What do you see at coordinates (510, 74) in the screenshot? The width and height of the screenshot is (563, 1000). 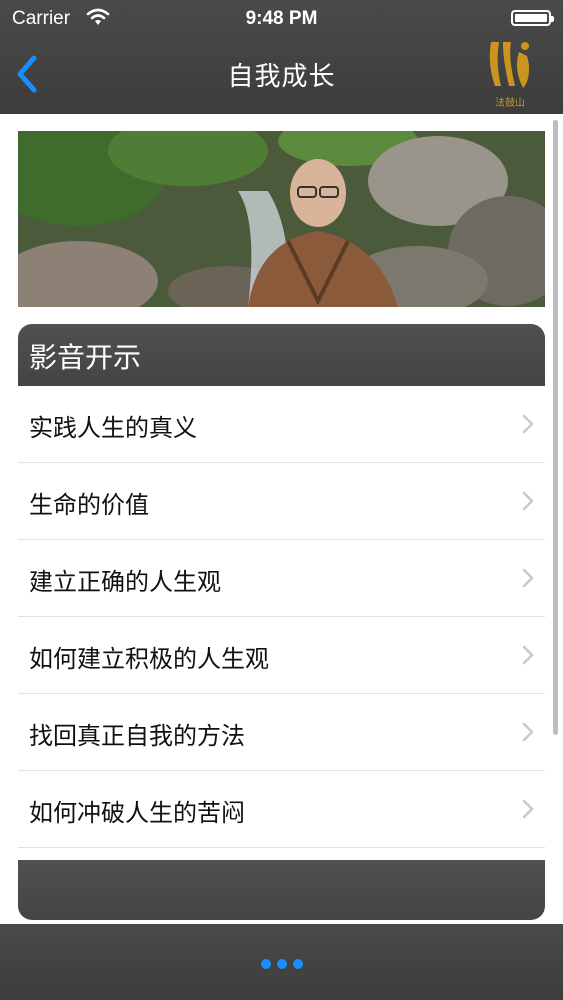 I see `dharma-drum-logo-icon: 法鼓山` at bounding box center [510, 74].